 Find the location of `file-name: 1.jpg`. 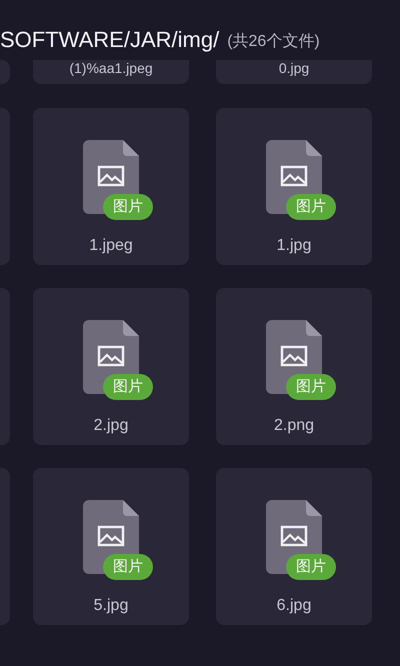

file-name: 1.jpg is located at coordinates (294, 246).